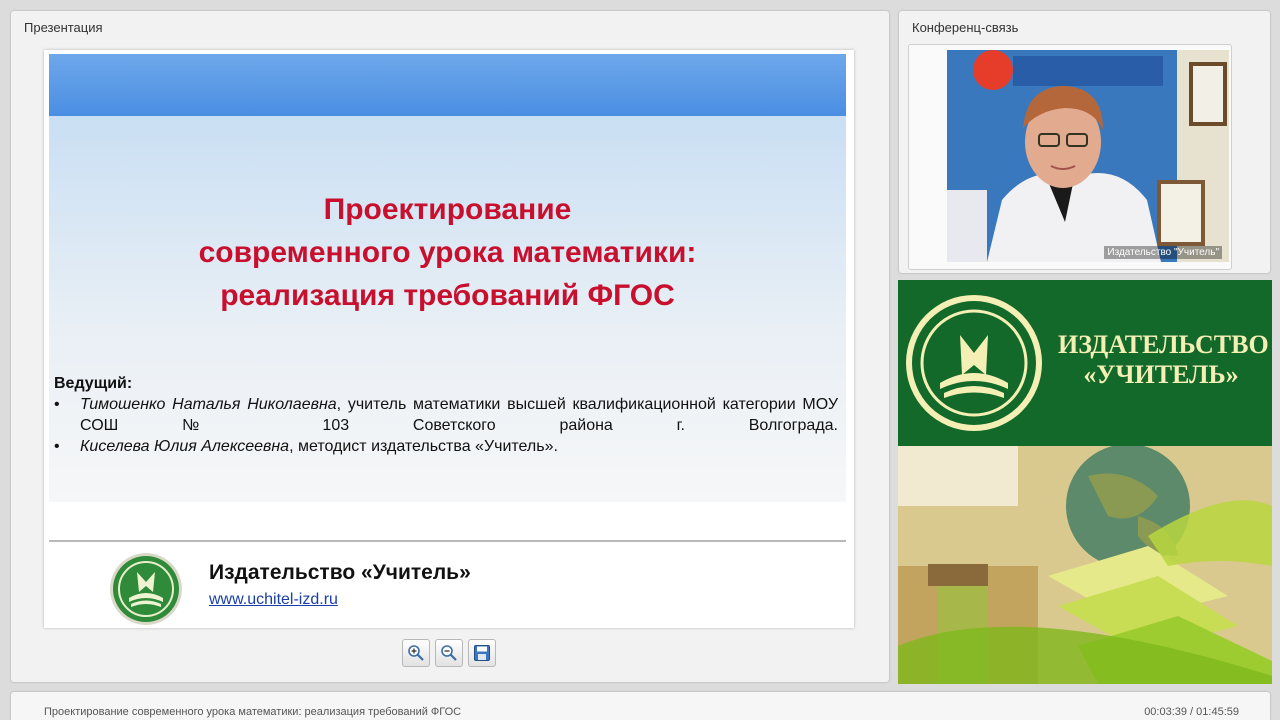 The image size is (1280, 720). I want to click on video-caption: Издательство "Учитель", so click(1163, 252).